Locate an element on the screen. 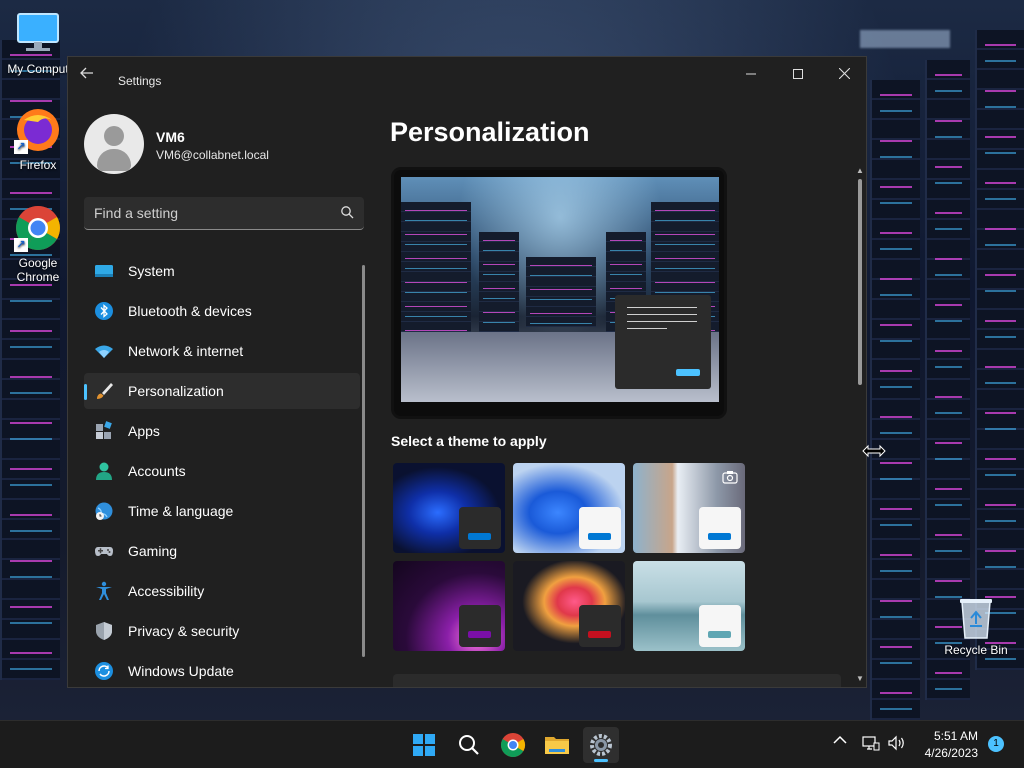 This screenshot has width=1024, height=768. nav-item-gaming: Gaming is located at coordinates (222, 551).